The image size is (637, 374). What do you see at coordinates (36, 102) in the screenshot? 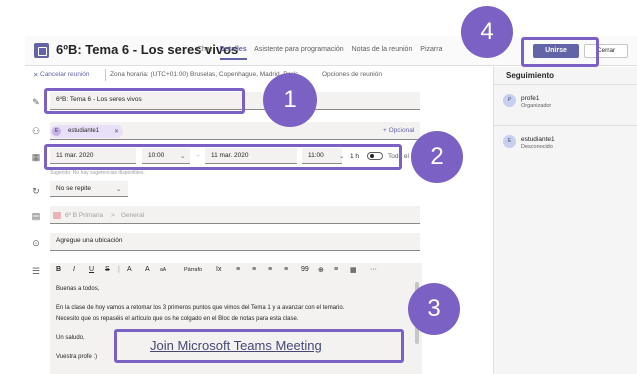
I see `pencil-icon: ✎` at bounding box center [36, 102].